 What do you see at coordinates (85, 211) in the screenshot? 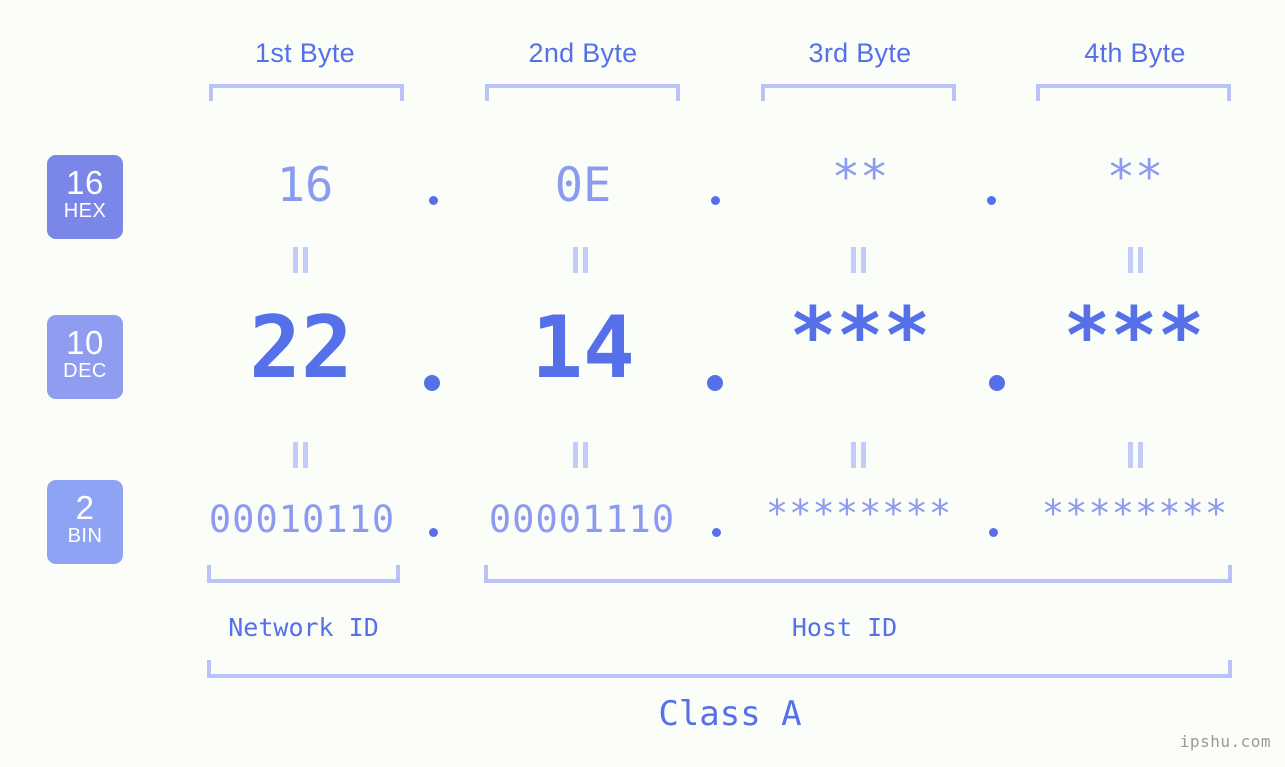
I see `base-badge-hex-label: HEX` at bounding box center [85, 211].